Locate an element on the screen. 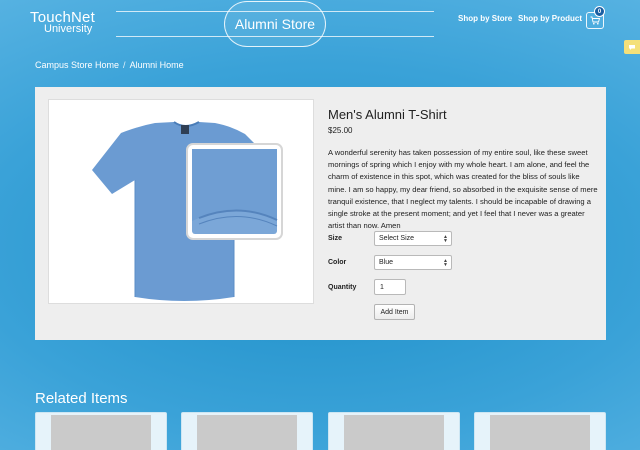 This screenshot has height=450, width=640. feedback-tab is located at coordinates (632, 47).